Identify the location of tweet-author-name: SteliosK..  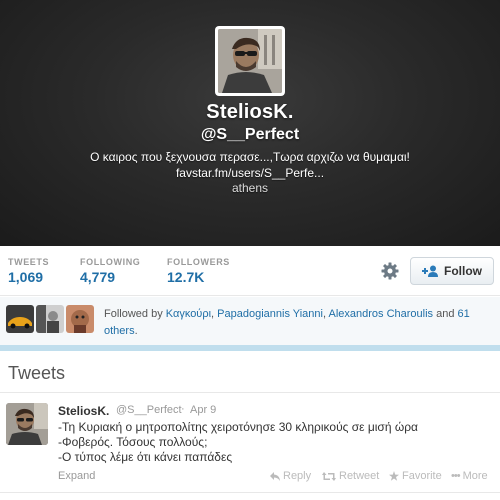
(83, 411).